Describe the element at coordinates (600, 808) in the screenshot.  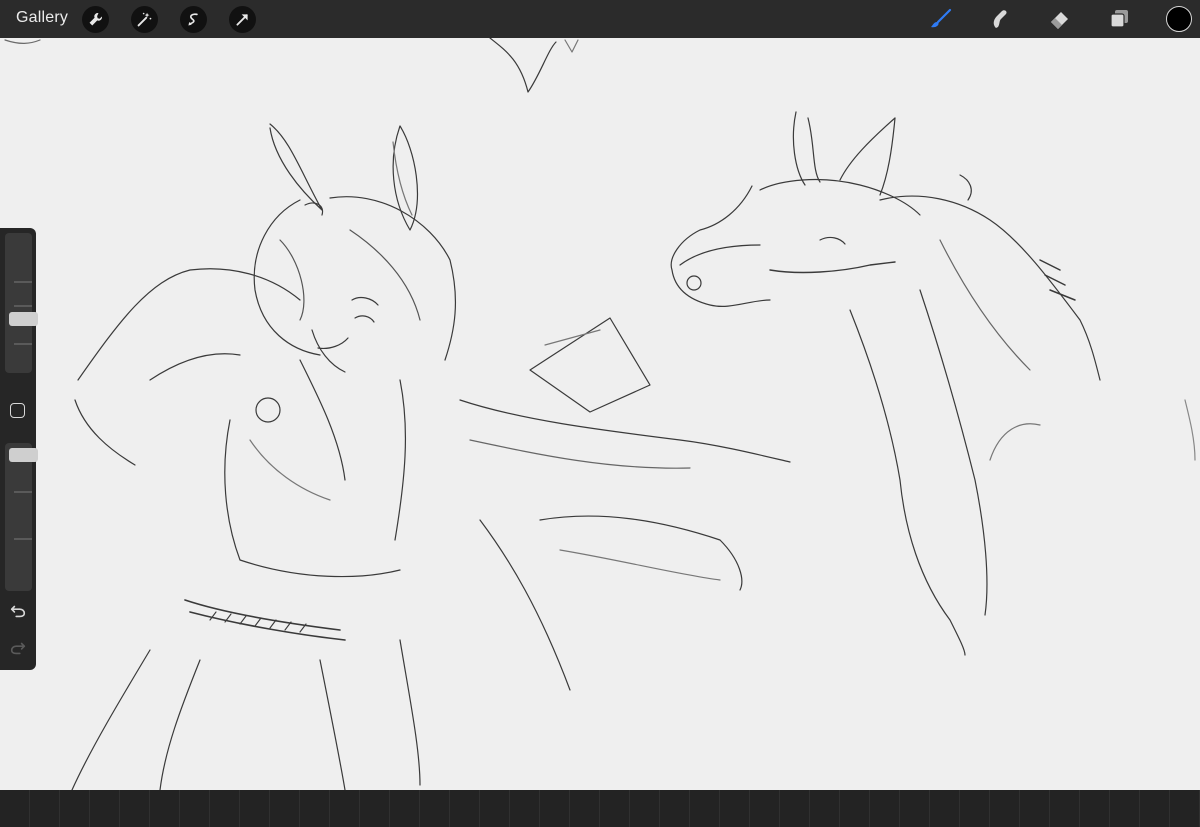
I see `bottom-bar` at that location.